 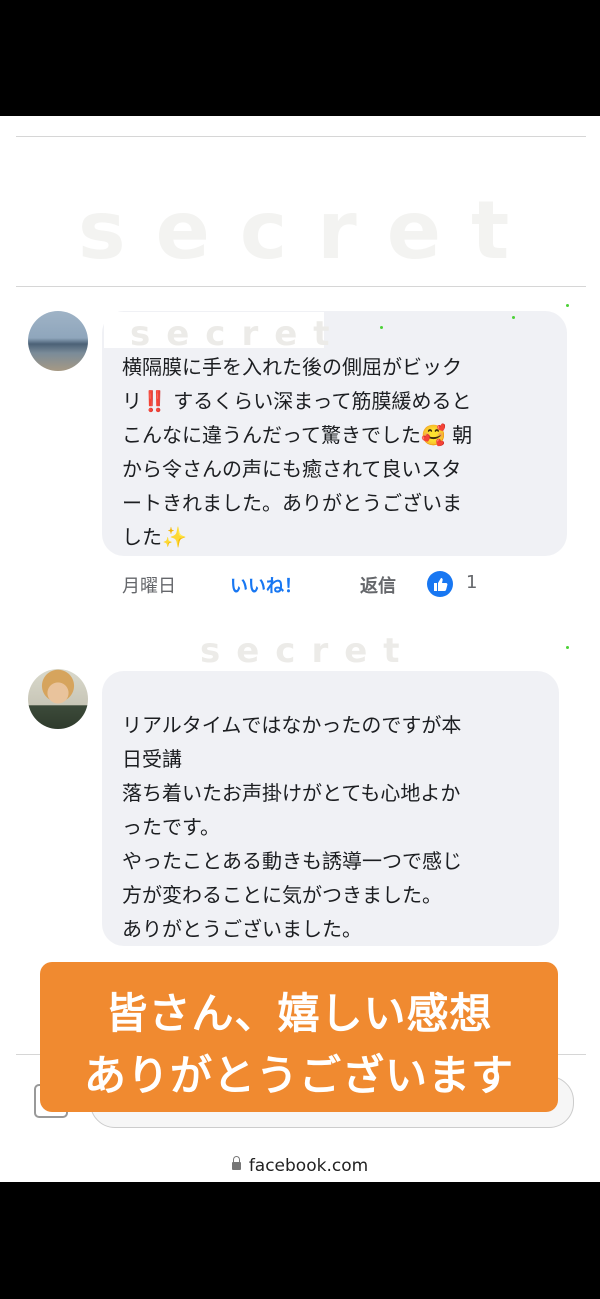 I want to click on banner-line-2: ありがとうございます, so click(x=298, y=1075).